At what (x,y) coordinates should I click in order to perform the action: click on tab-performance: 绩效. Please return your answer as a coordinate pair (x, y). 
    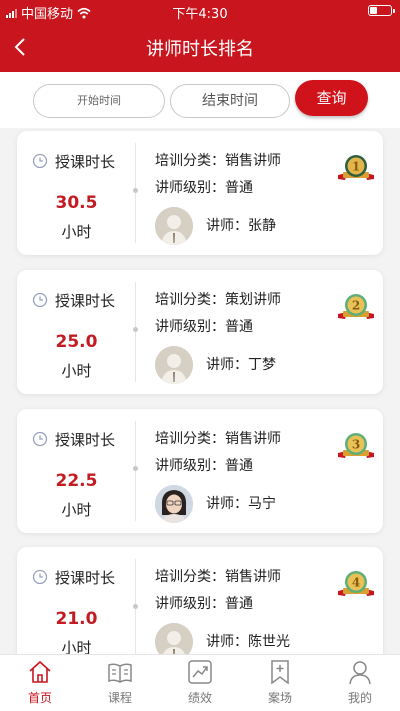
    Looking at the image, I should click on (200, 683).